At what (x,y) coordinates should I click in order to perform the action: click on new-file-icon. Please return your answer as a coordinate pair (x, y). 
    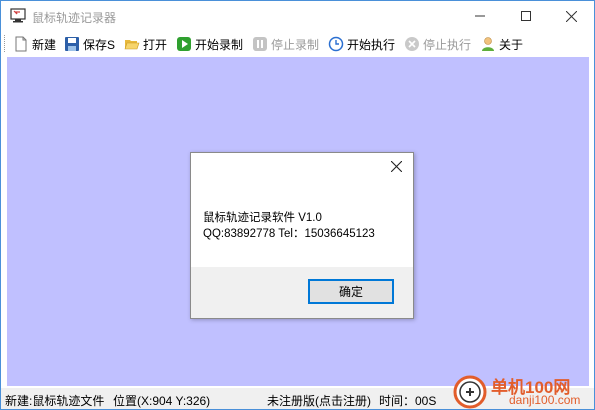
    Looking at the image, I should click on (21, 44).